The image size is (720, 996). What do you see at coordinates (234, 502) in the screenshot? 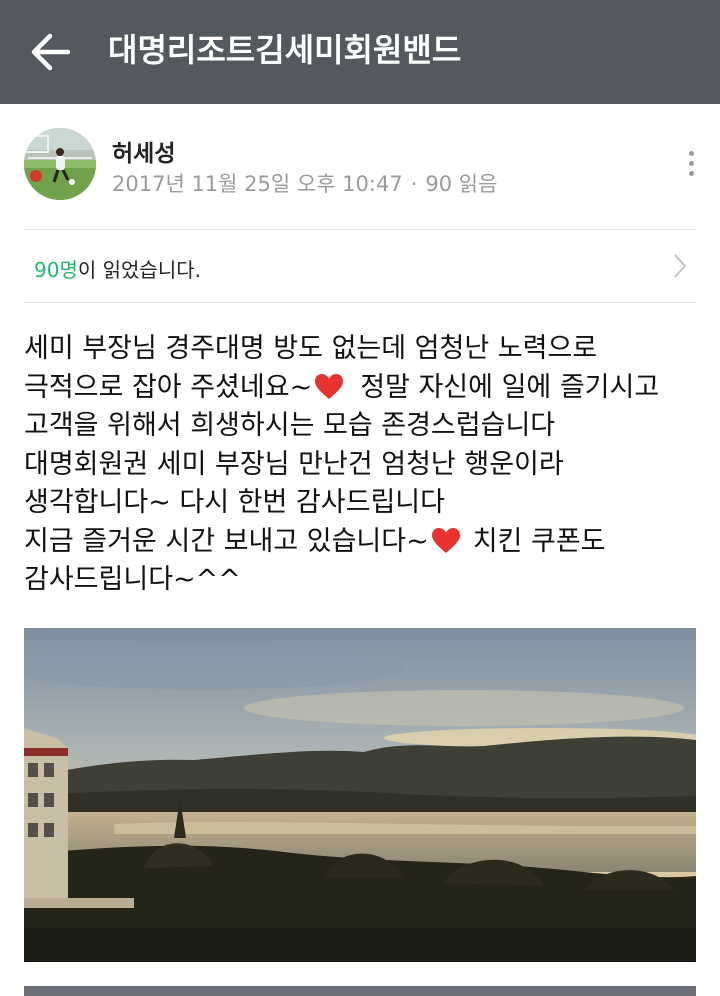
I see `body-line: 생각합니다~ 다시 한번 감사드립니다` at bounding box center [234, 502].